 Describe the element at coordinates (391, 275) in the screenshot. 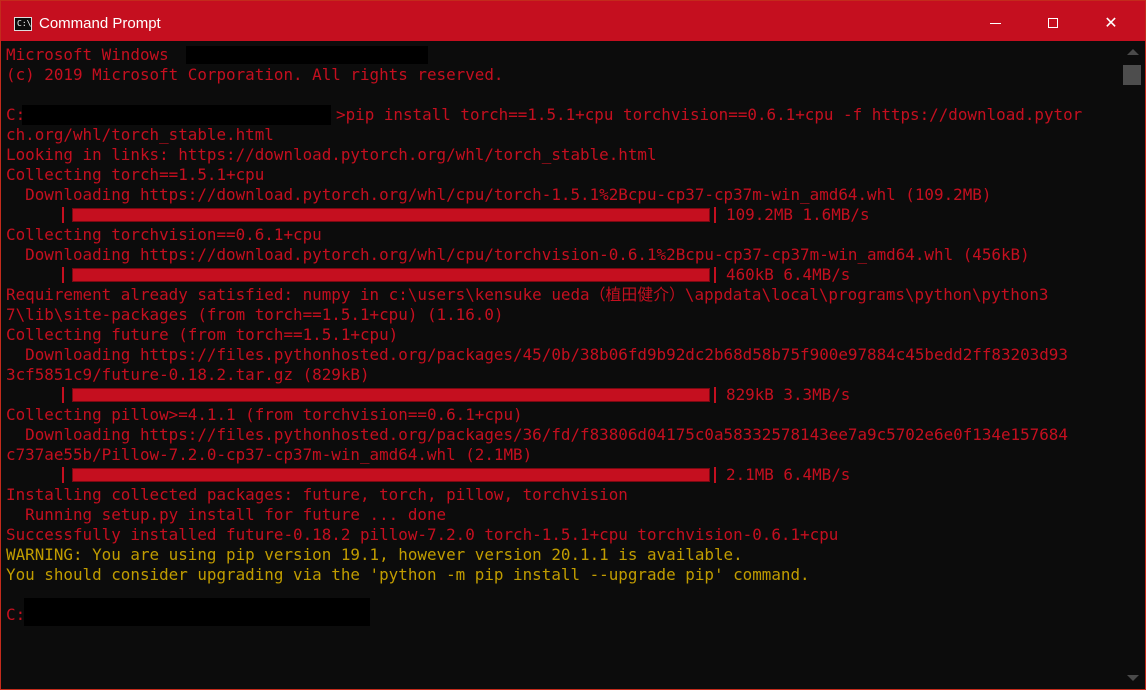

I see `progress-bar-torchvision` at that location.